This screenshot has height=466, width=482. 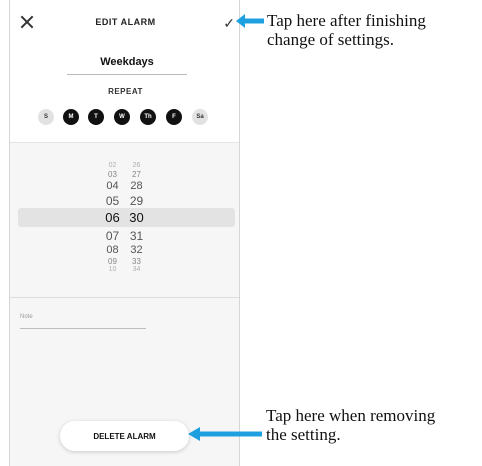 What do you see at coordinates (125, 22) in the screenshot?
I see `page-title: EDIT ALARM` at bounding box center [125, 22].